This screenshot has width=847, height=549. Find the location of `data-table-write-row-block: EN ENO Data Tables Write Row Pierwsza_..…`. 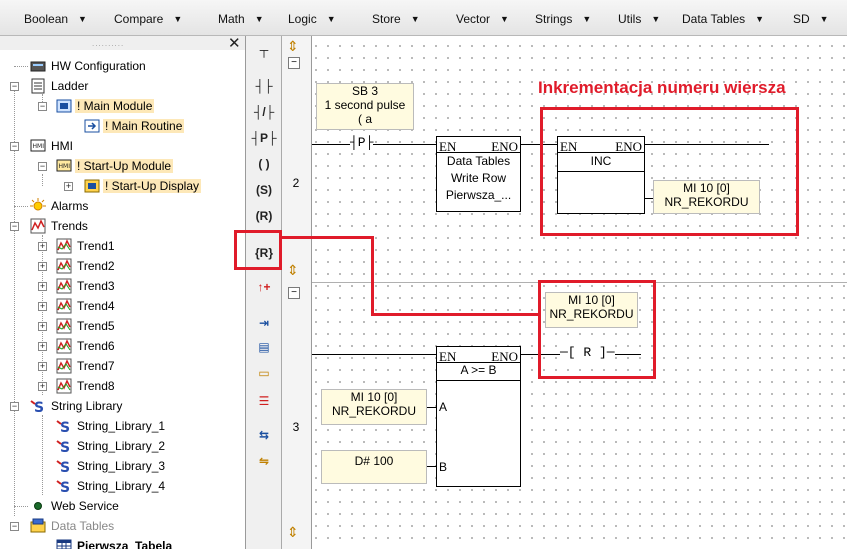

data-table-write-row-block: EN ENO Data Tables Write Row Pierwsza_..… is located at coordinates (478, 174).